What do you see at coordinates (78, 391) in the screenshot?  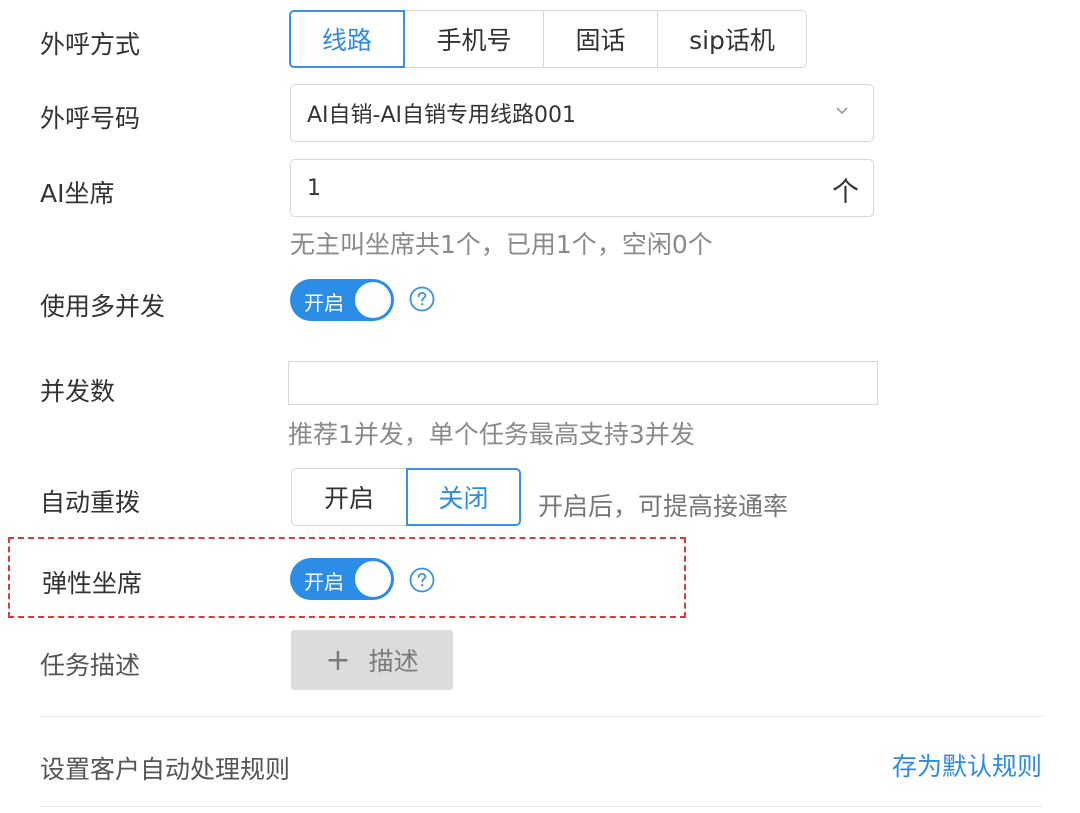 I see `concurrency-count-label: 并发数` at bounding box center [78, 391].